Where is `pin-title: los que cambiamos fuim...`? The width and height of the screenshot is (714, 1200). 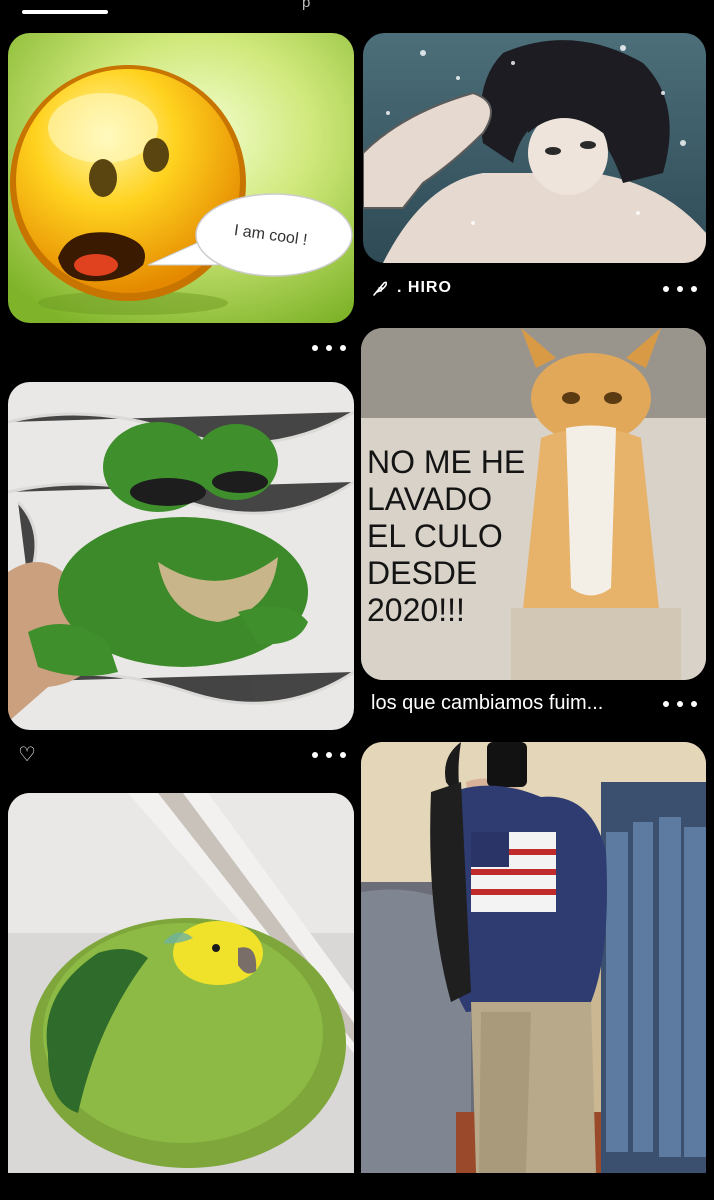 pin-title: los que cambiamos fuim... is located at coordinates (487, 703).